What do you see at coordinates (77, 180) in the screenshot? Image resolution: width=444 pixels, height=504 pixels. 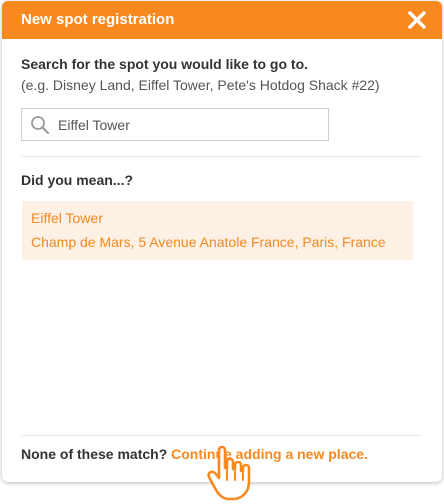 I see `suggestions-heading: Did you mean...?` at bounding box center [77, 180].